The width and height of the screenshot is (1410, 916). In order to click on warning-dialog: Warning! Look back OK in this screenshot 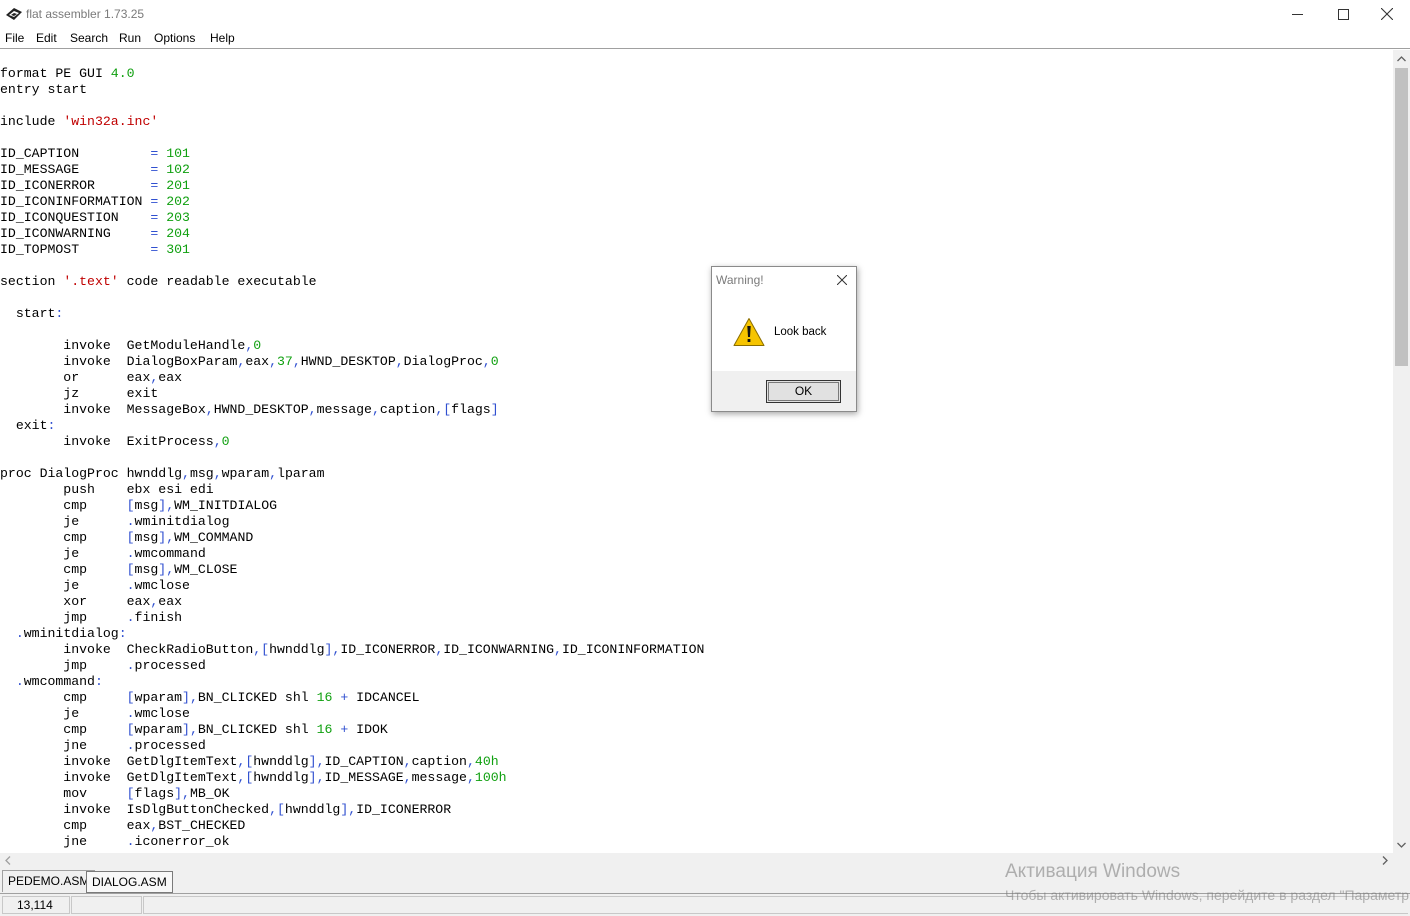, I will do `click(784, 339)`.